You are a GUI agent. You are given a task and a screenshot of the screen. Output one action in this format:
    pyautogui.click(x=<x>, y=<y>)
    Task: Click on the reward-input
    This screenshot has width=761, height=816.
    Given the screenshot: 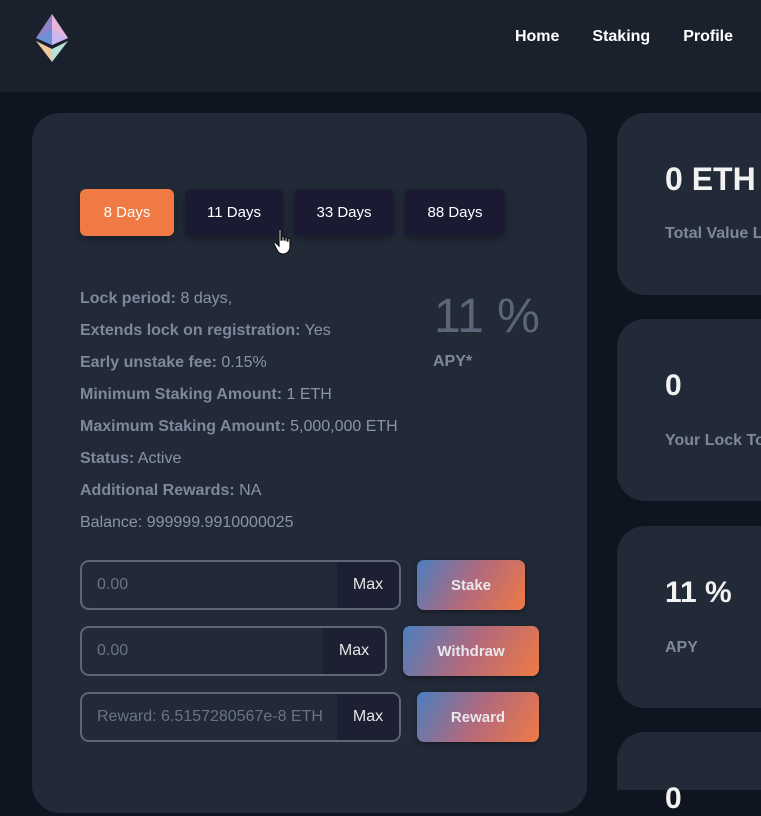 What is the action you would take?
    pyautogui.click(x=209, y=717)
    